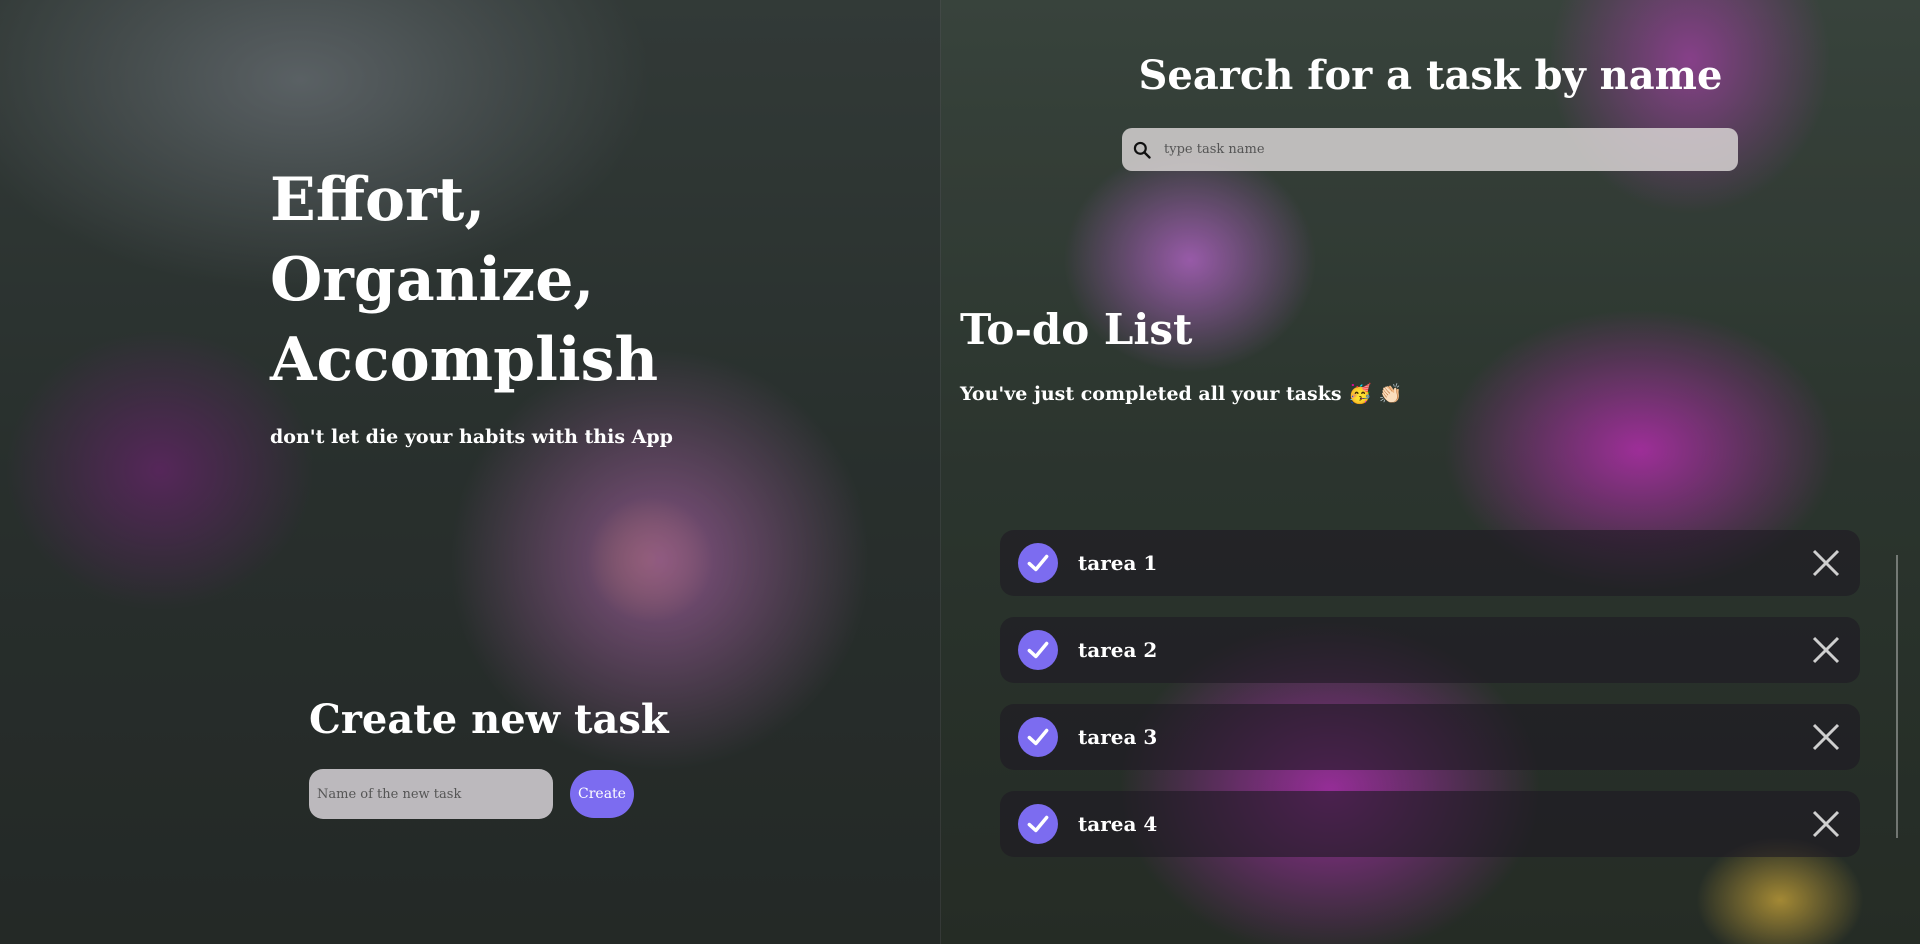 The height and width of the screenshot is (944, 1920). Describe the element at coordinates (1430, 650) in the screenshot. I see `task-item: tarea 2` at that location.